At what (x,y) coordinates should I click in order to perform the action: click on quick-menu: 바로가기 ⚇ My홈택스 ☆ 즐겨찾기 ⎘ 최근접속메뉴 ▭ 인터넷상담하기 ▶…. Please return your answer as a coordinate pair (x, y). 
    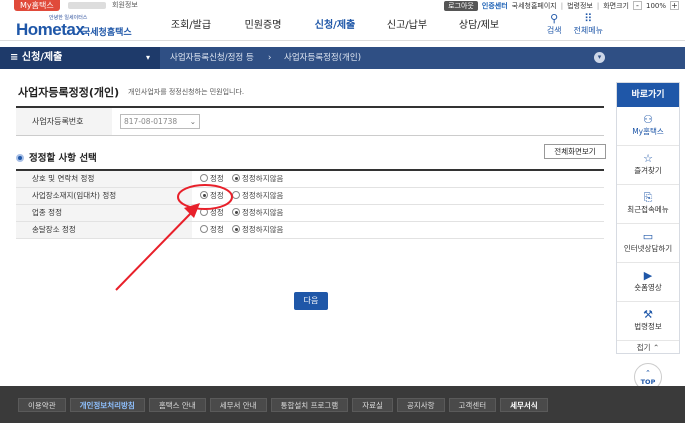
    Looking at the image, I should click on (648, 218).